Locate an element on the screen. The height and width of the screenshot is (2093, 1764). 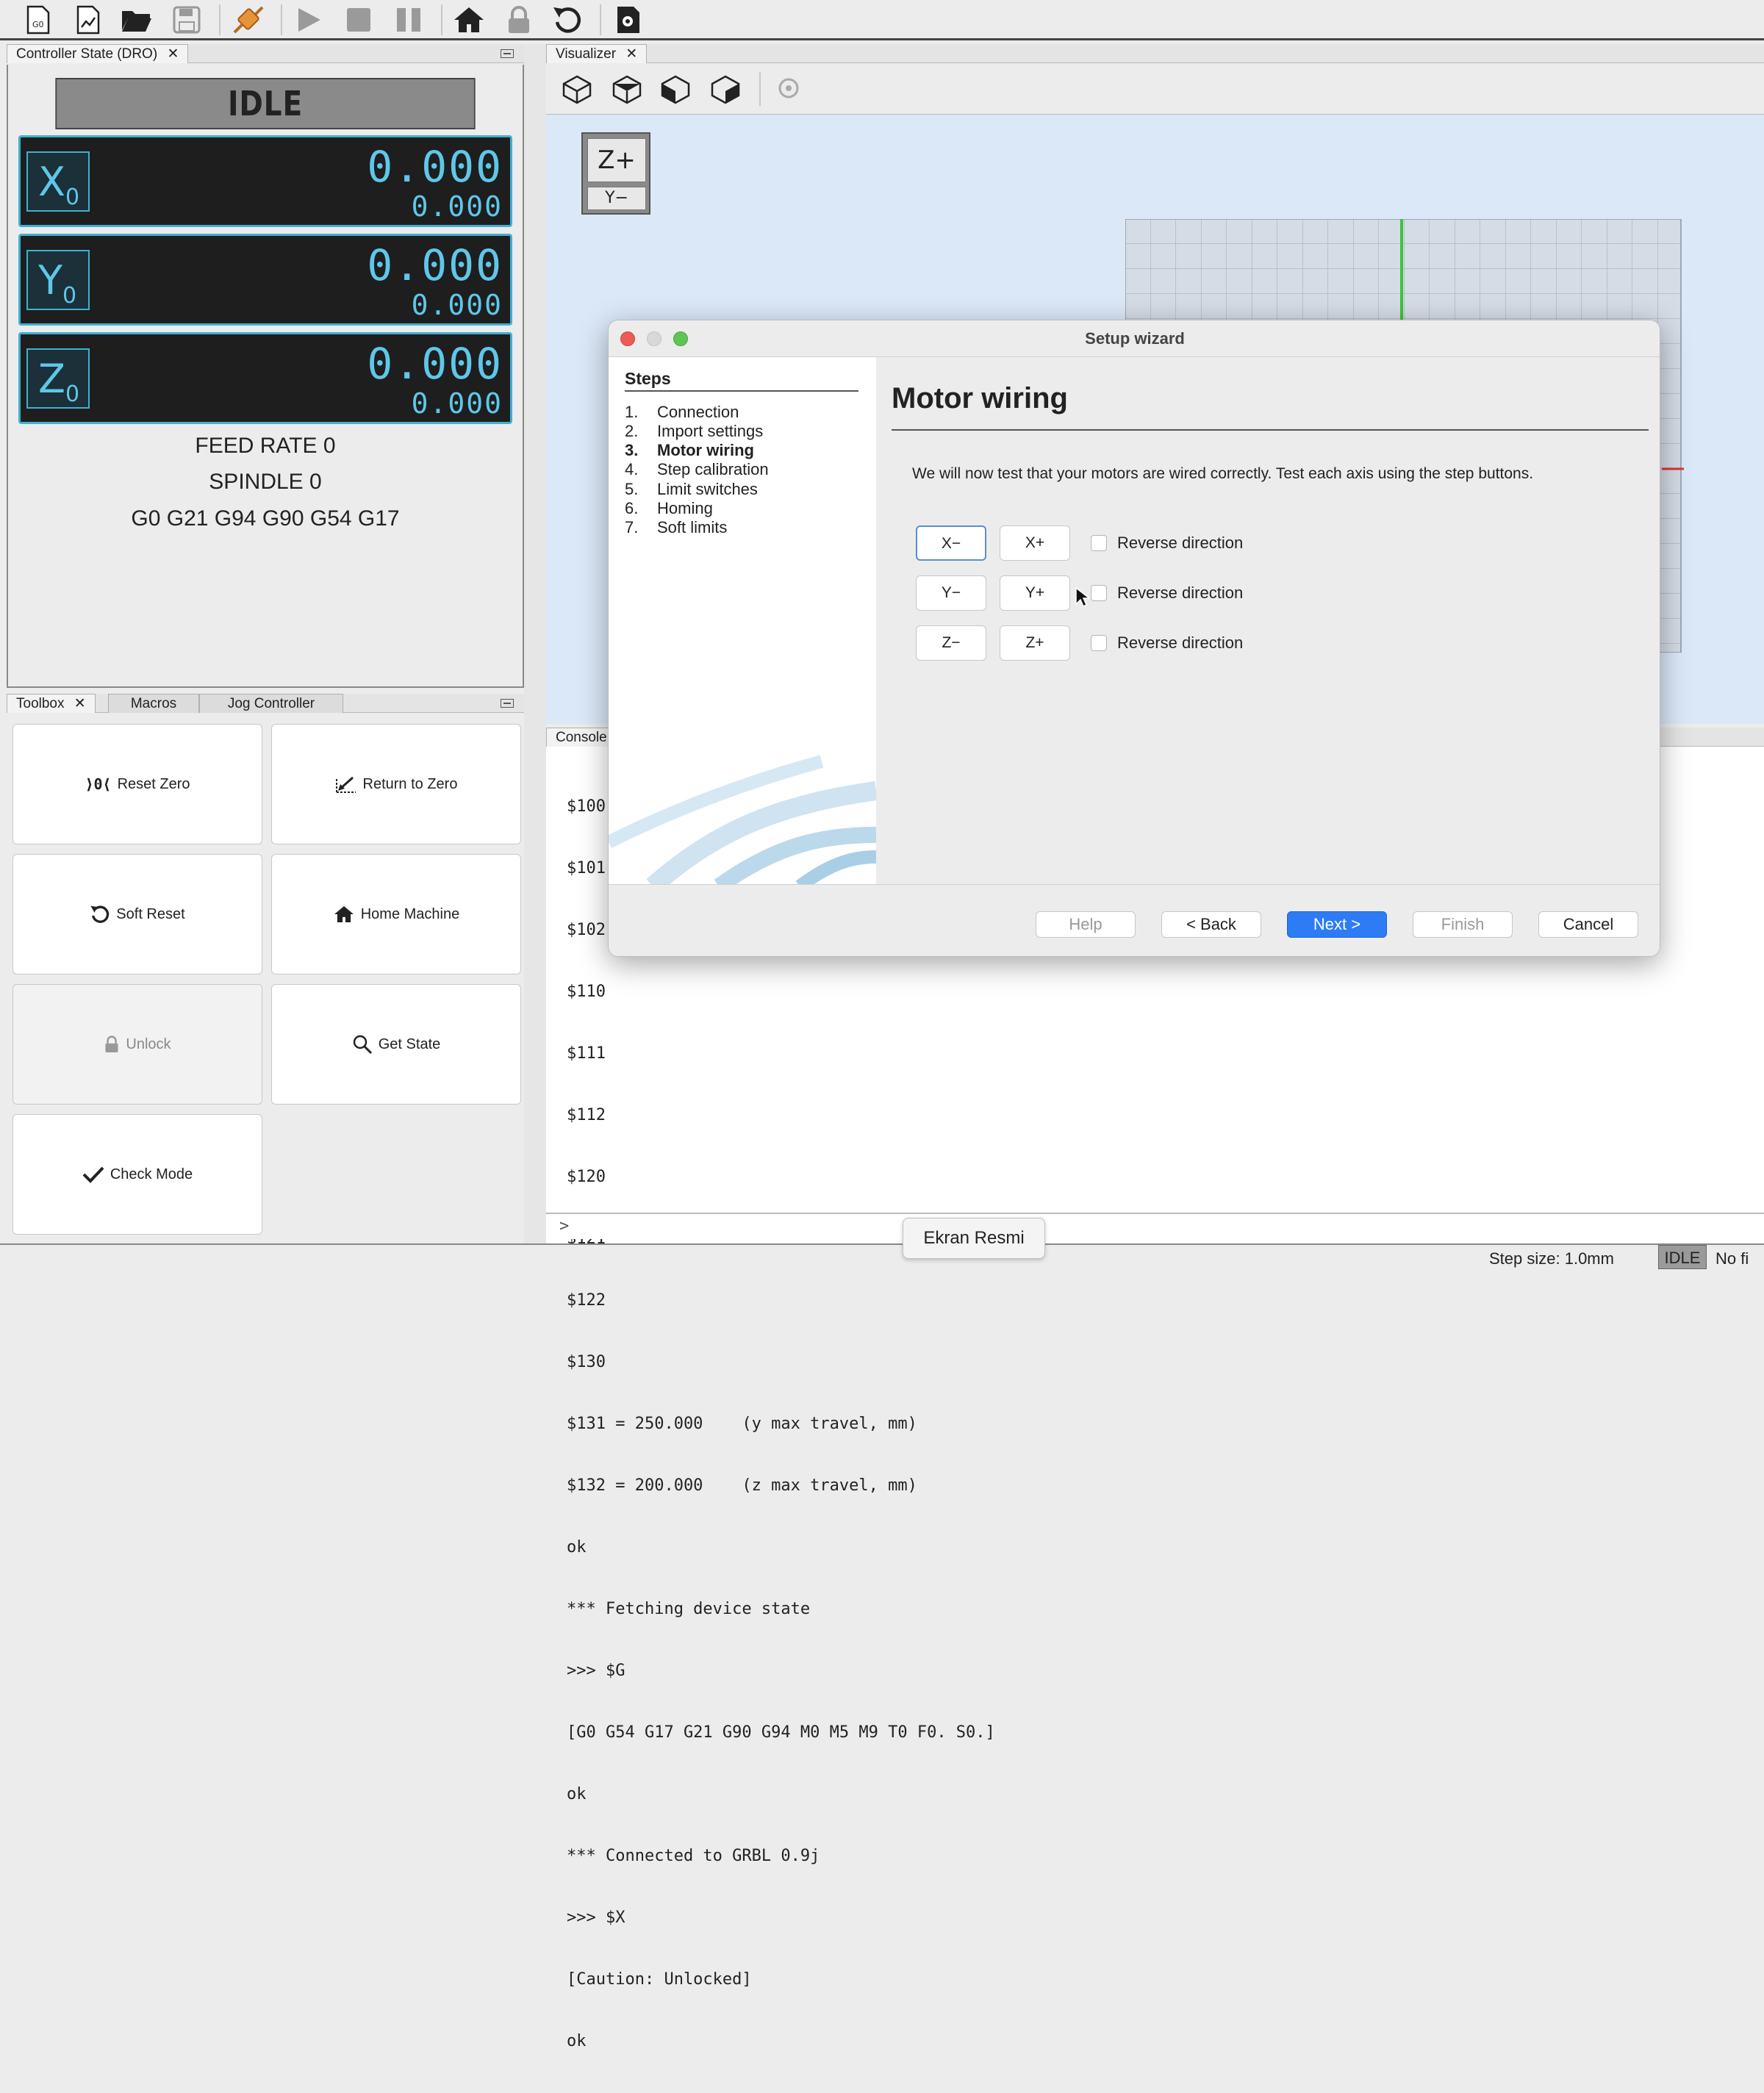
tab-toolbox: Toolbox ✕ is located at coordinates (51, 703).